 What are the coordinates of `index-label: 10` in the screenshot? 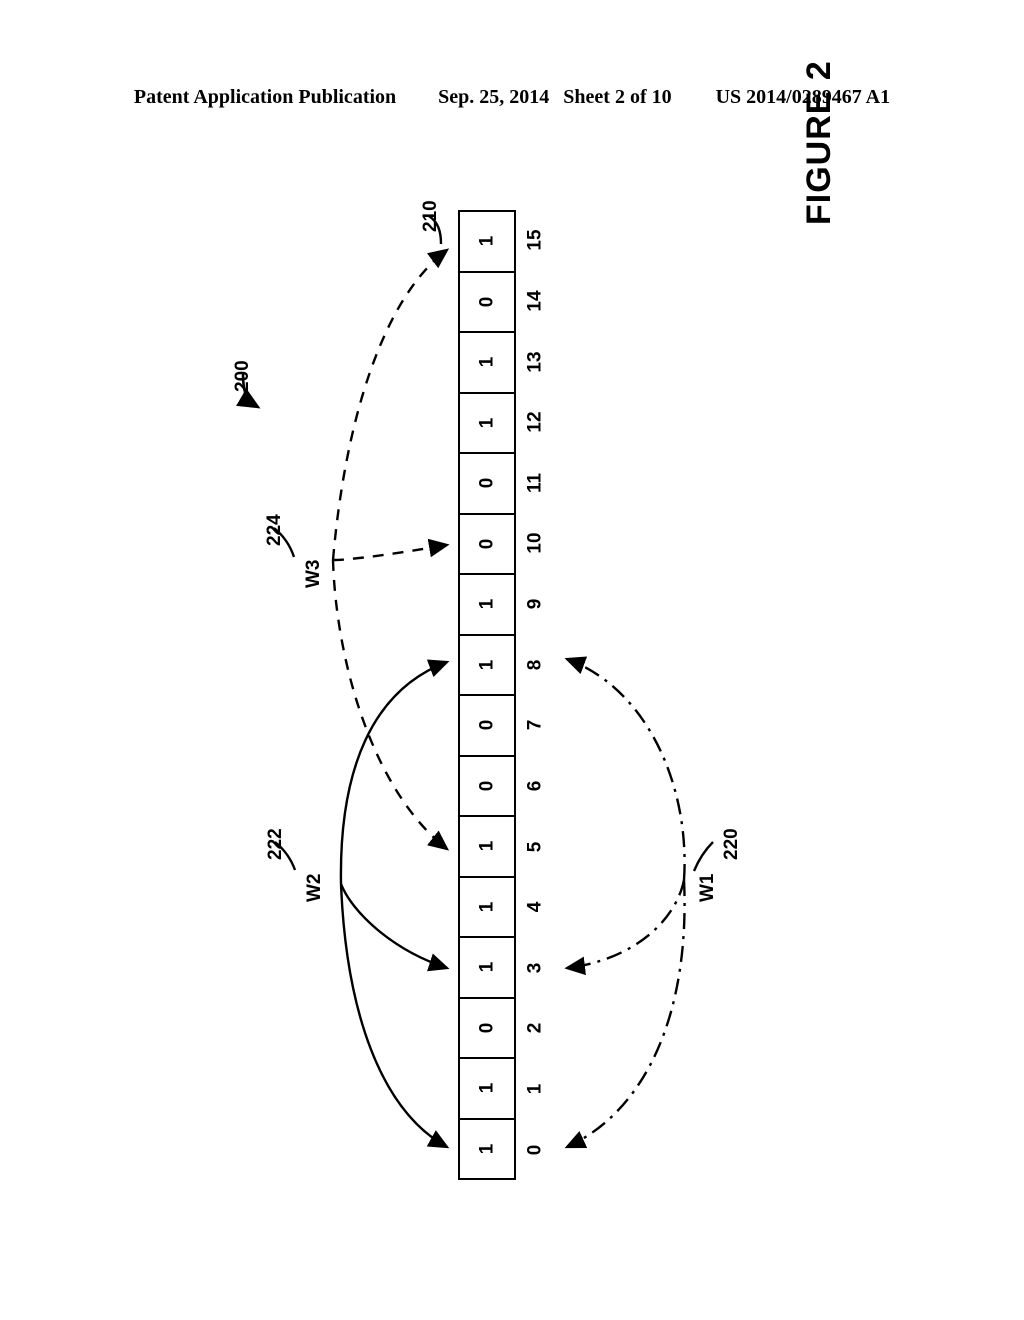 It's located at (535, 543).